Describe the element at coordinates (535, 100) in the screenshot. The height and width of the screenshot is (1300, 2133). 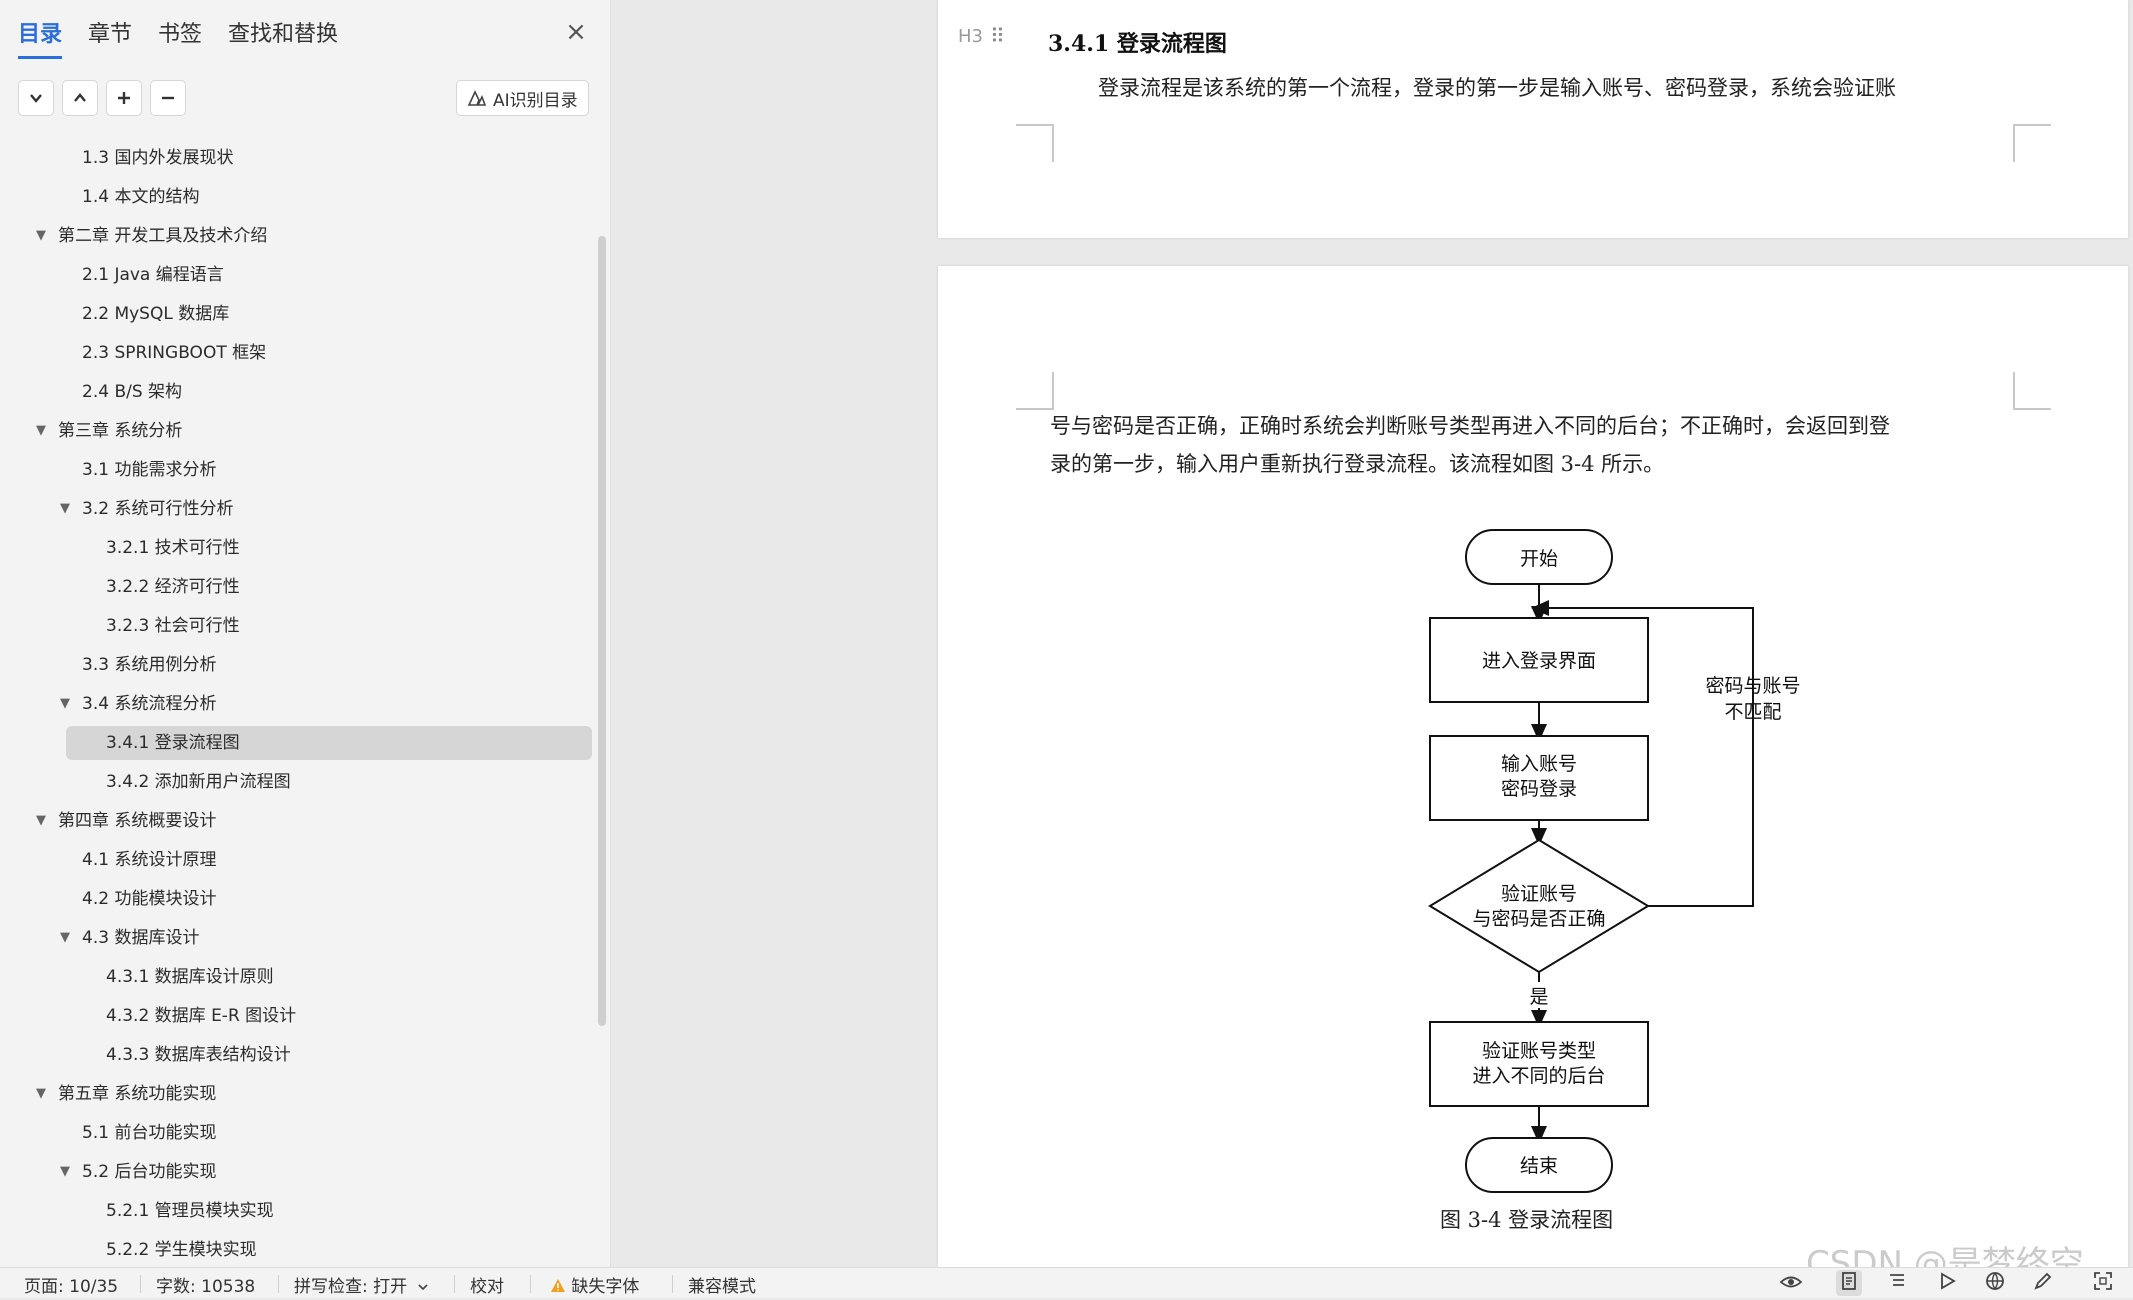
I see `ai-recognize-label: AI识别目录` at that location.